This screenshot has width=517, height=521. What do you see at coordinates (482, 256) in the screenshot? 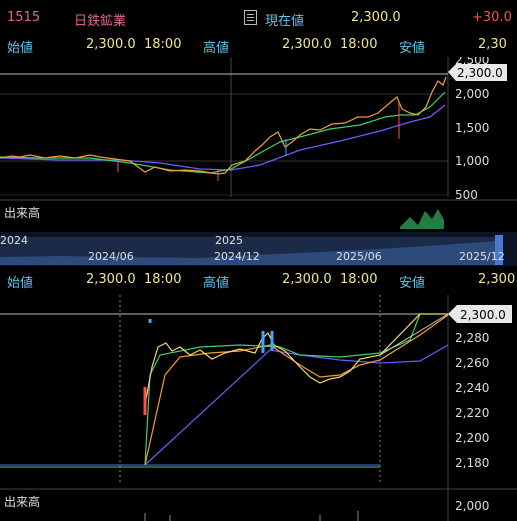
I see `nav-date-label: 2025/12` at bounding box center [482, 256].